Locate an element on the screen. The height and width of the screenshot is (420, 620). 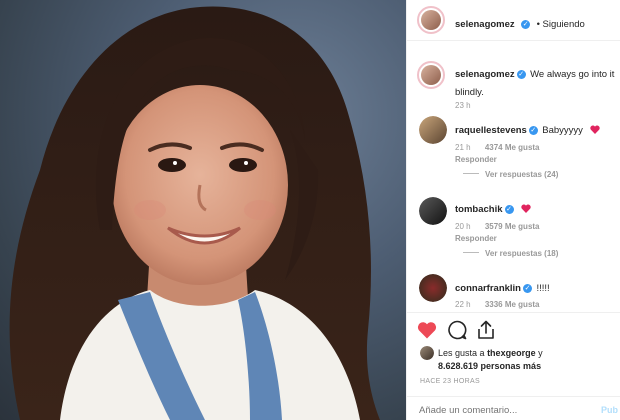
share-icon is located at coordinates (486, 330).